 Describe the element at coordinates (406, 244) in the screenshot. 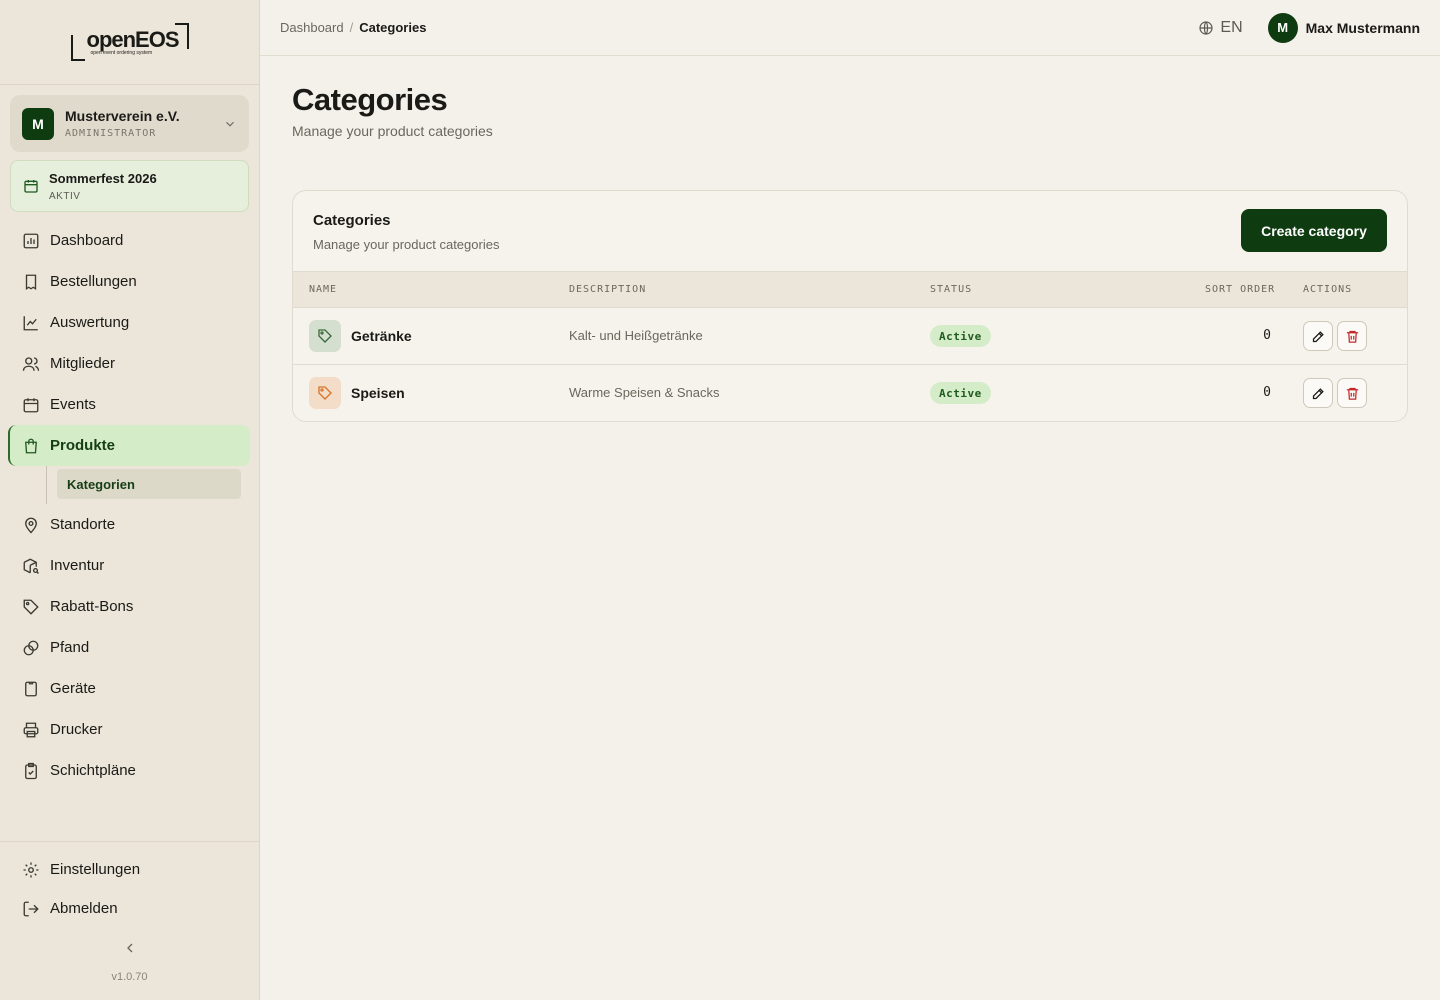

I see `card-subtitle: Manage your product categories` at that location.